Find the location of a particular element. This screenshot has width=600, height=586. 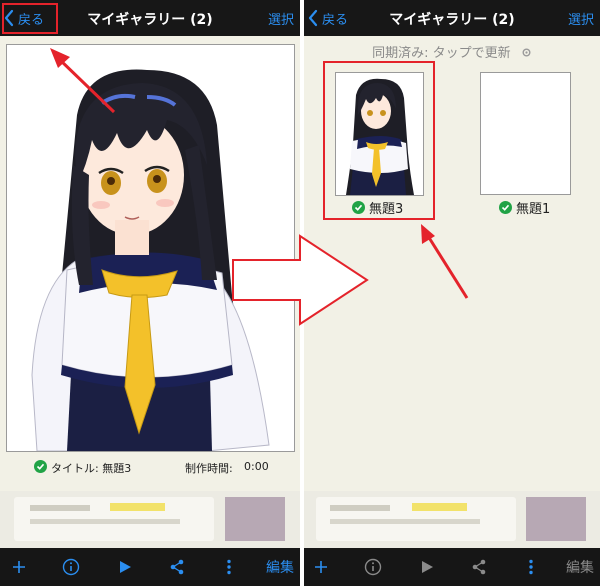

artwork-title: タイトル: 無題3 is located at coordinates (91, 468).